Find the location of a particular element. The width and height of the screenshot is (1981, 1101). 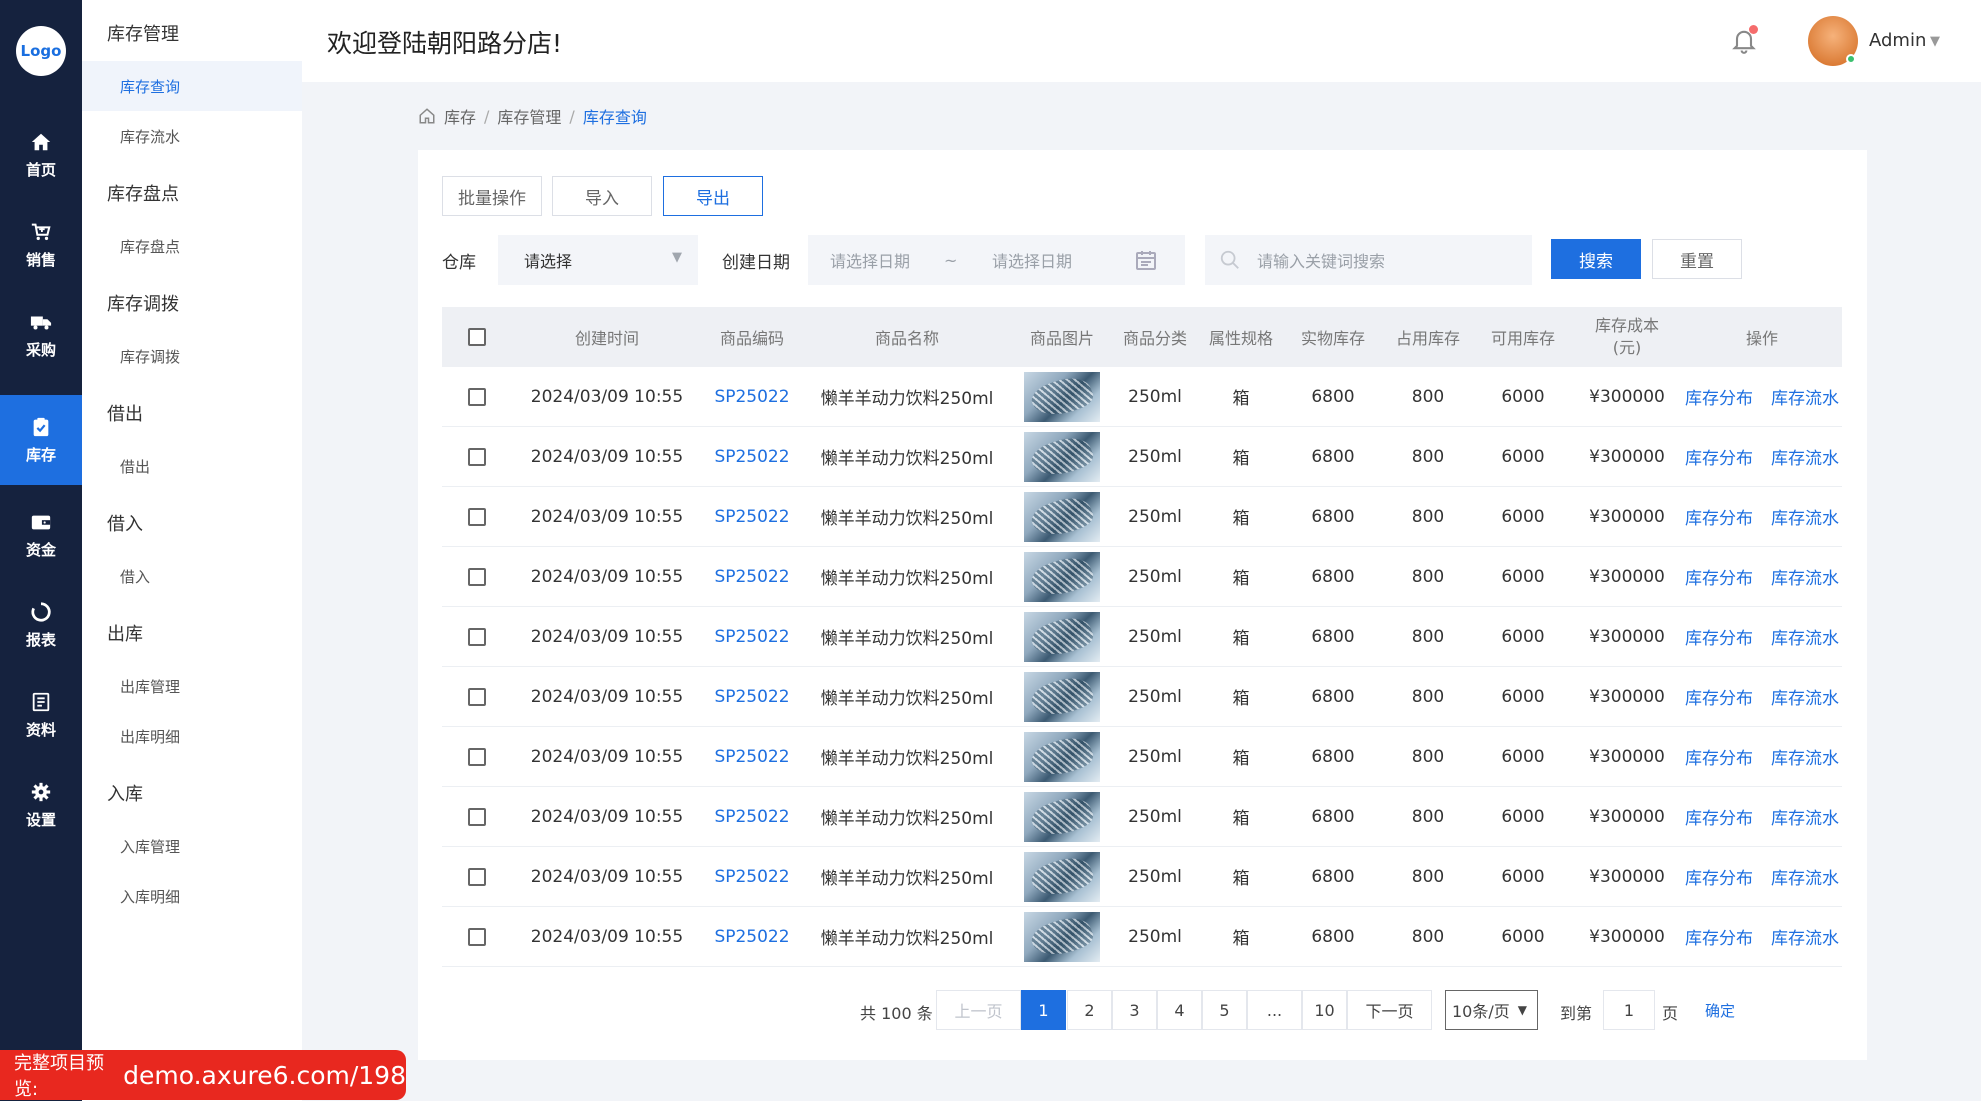

select-all-checkbox is located at coordinates (477, 337).